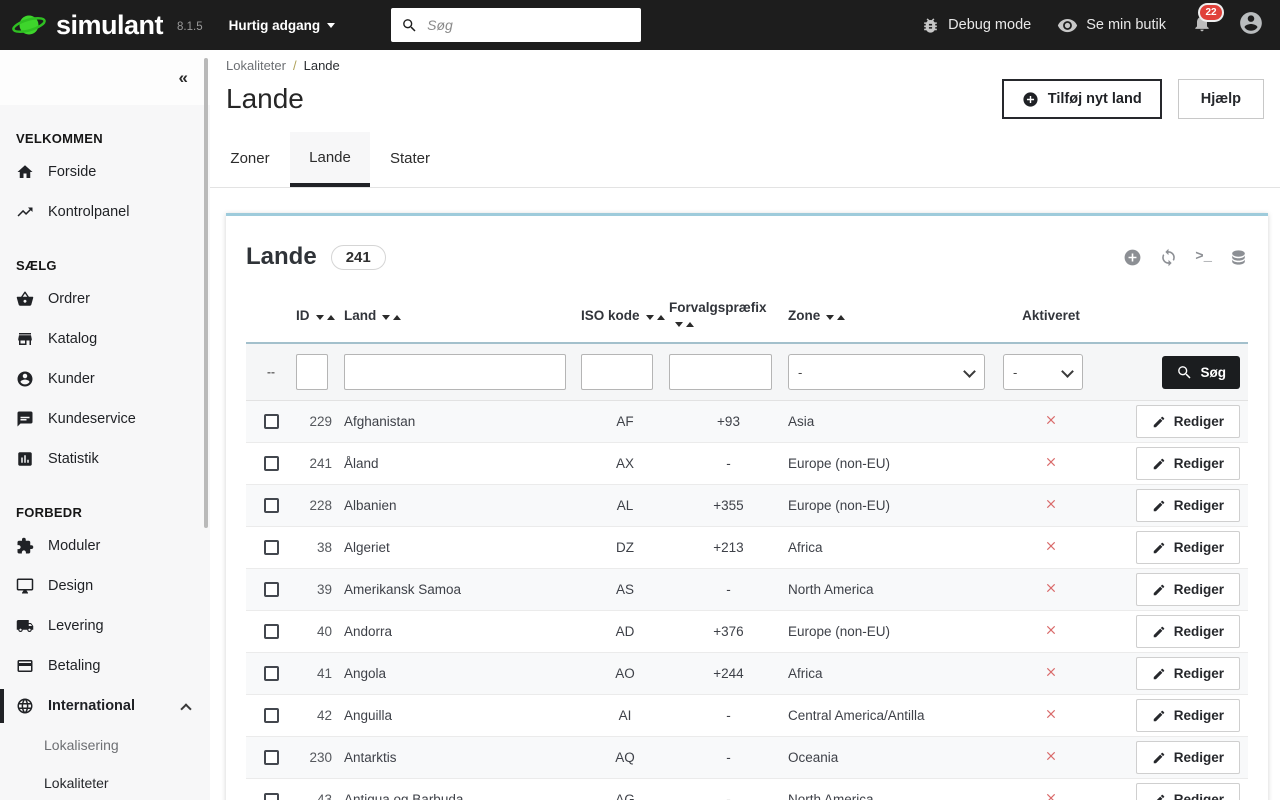 The width and height of the screenshot is (1280, 800). I want to click on sidebar-item-levering: Levering, so click(105, 626).